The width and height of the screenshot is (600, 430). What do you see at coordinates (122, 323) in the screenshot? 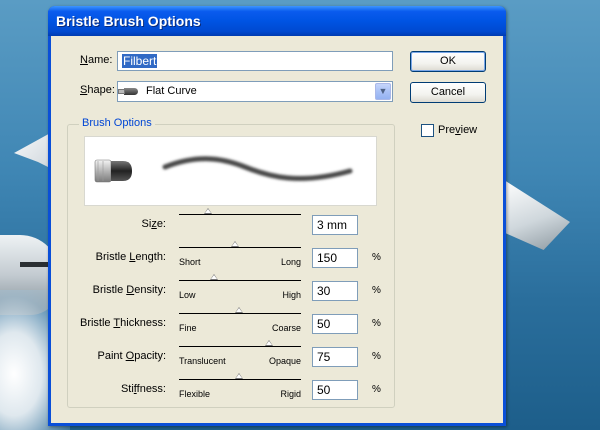
I see `bristle-thickness-label: Bristle Thickness:` at bounding box center [122, 323].